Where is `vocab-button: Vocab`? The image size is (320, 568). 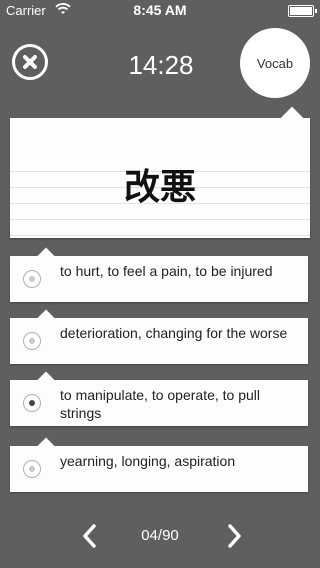
vocab-button: Vocab is located at coordinates (275, 63).